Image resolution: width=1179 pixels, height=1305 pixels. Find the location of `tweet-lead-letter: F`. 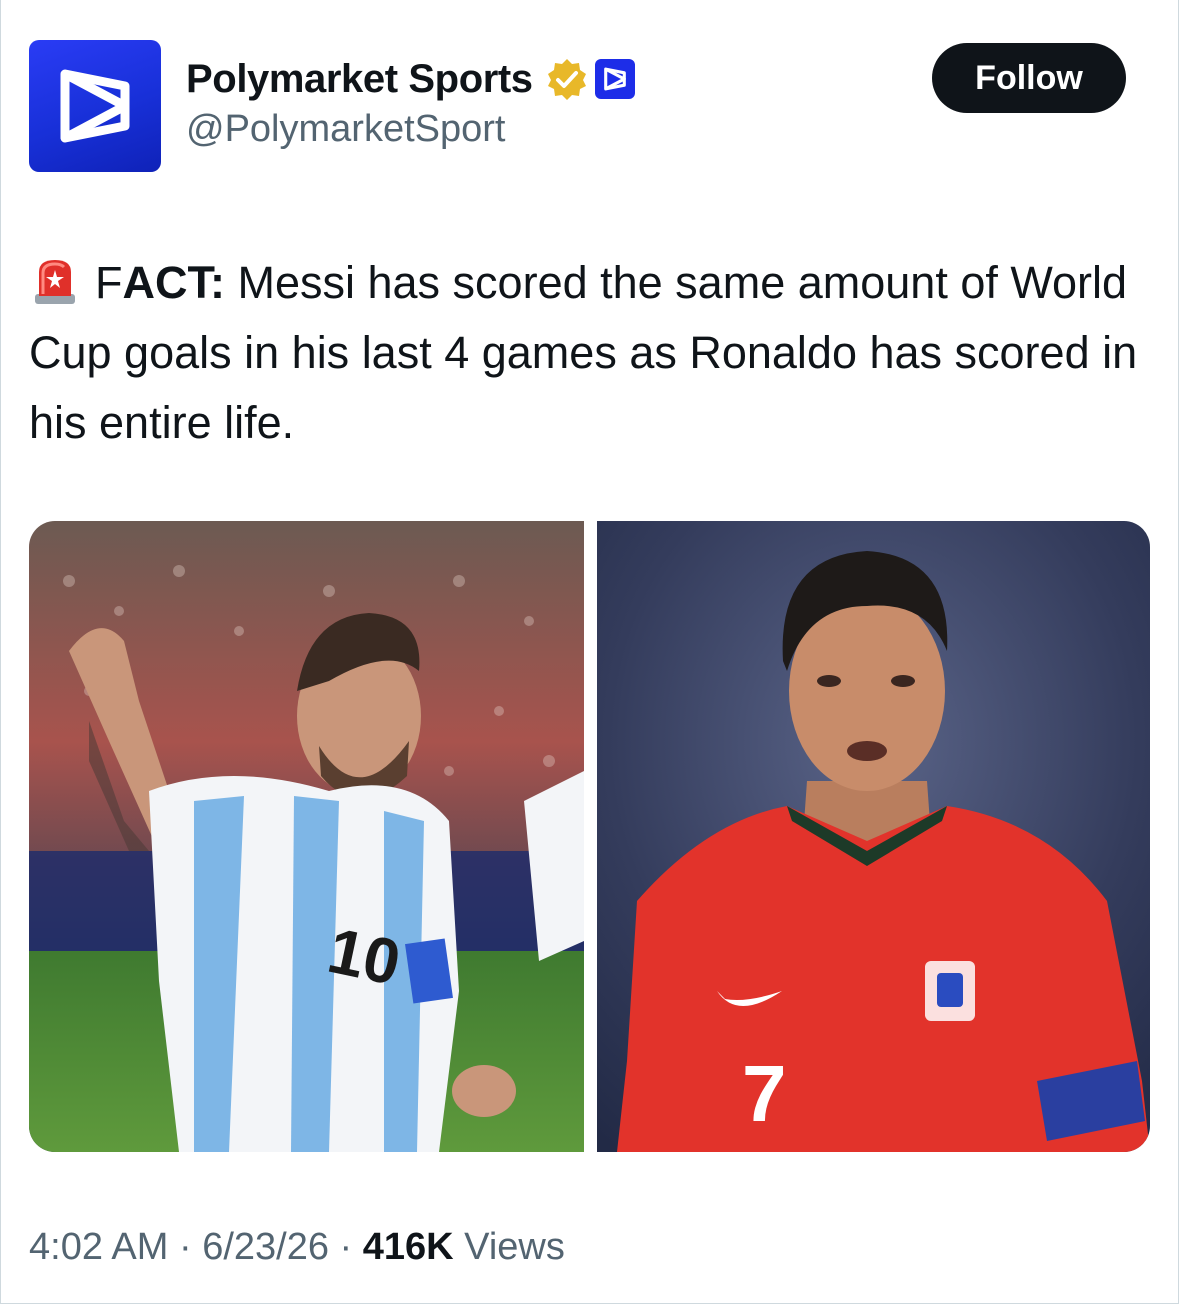

tweet-lead-letter: F is located at coordinates (109, 282).